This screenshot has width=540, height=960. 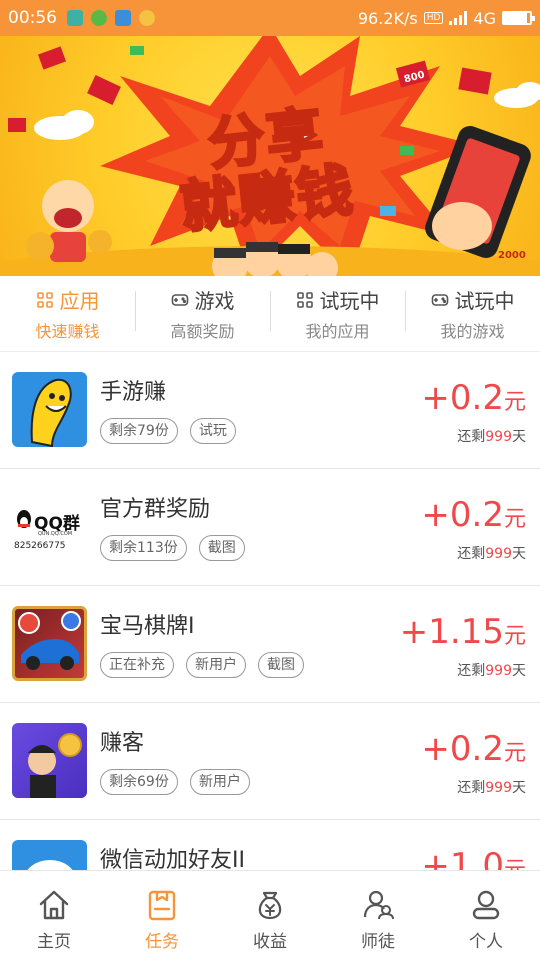 I want to click on app-thumbnail-baoma-qipai, so click(x=49, y=643).